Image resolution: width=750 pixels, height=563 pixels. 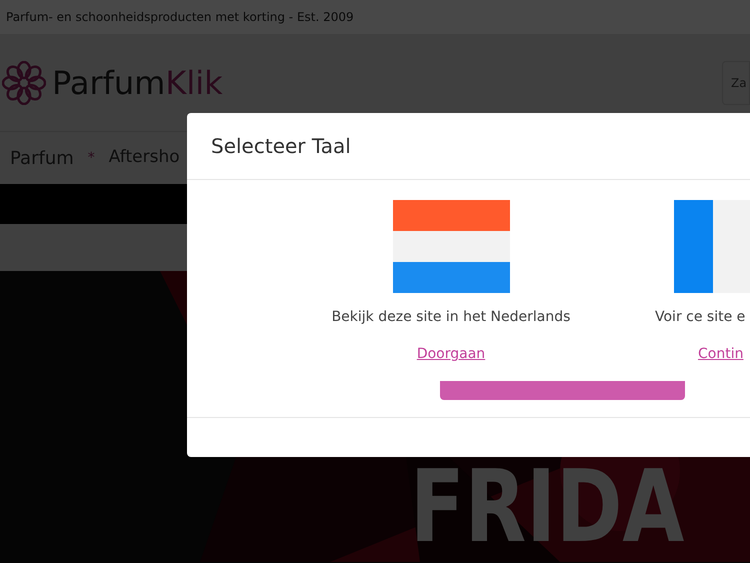 What do you see at coordinates (451, 354) in the screenshot?
I see `continue-link: Doorgaan` at bounding box center [451, 354].